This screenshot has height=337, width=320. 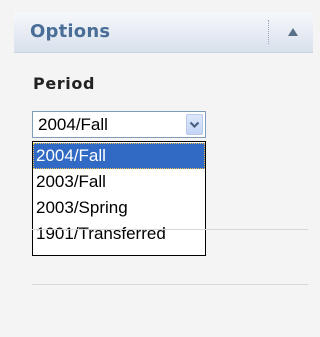 What do you see at coordinates (163, 32) in the screenshot?
I see `options-panel-header: Options` at bounding box center [163, 32].